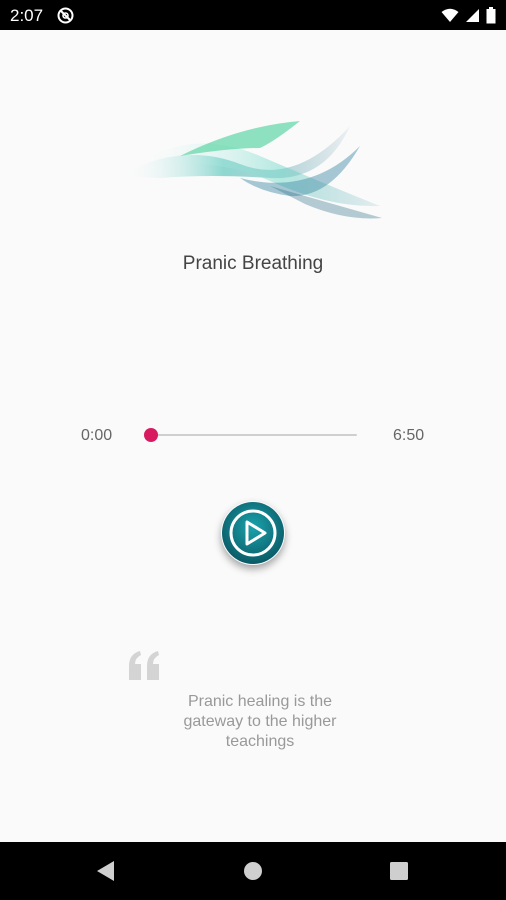 This screenshot has width=506, height=900. Describe the element at coordinates (97, 435) in the screenshot. I see `current-time: 0:00` at that location.